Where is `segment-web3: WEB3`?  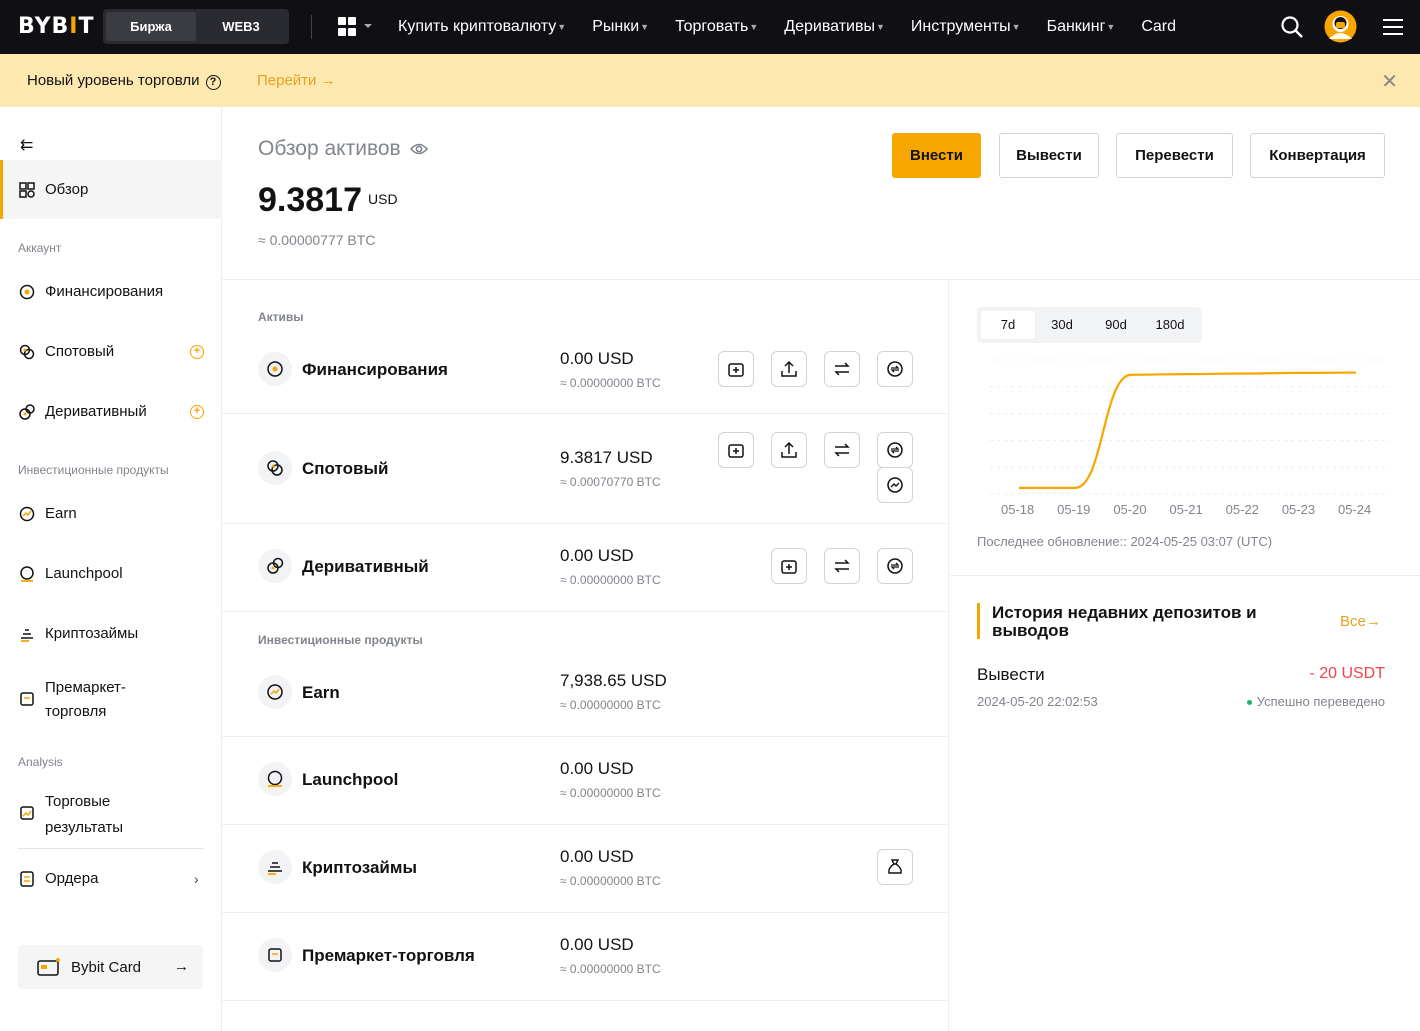
segment-web3: WEB3 is located at coordinates (241, 26).